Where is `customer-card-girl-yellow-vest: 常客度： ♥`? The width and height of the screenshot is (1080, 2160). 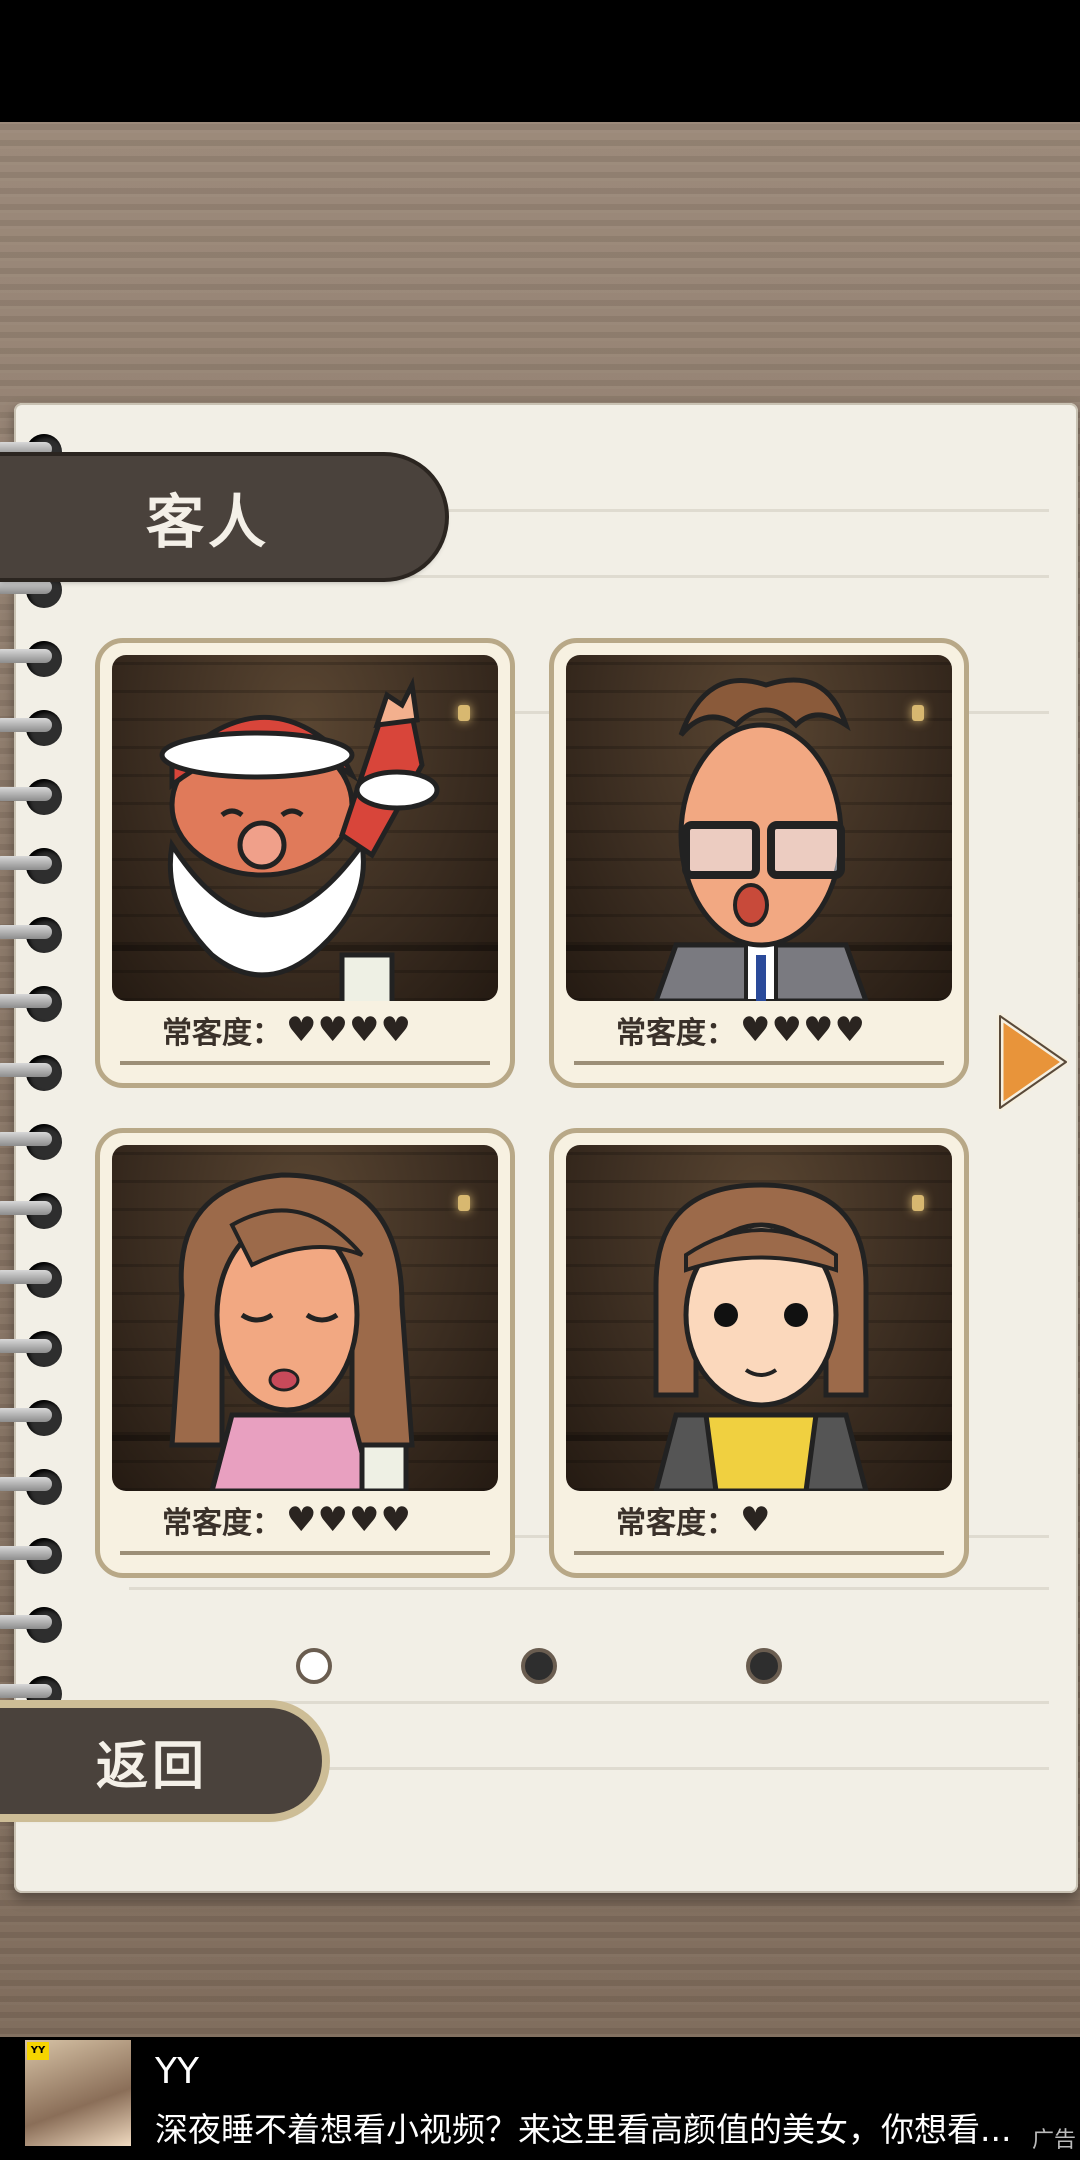 customer-card-girl-yellow-vest: 常客度： ♥ is located at coordinates (759, 1353).